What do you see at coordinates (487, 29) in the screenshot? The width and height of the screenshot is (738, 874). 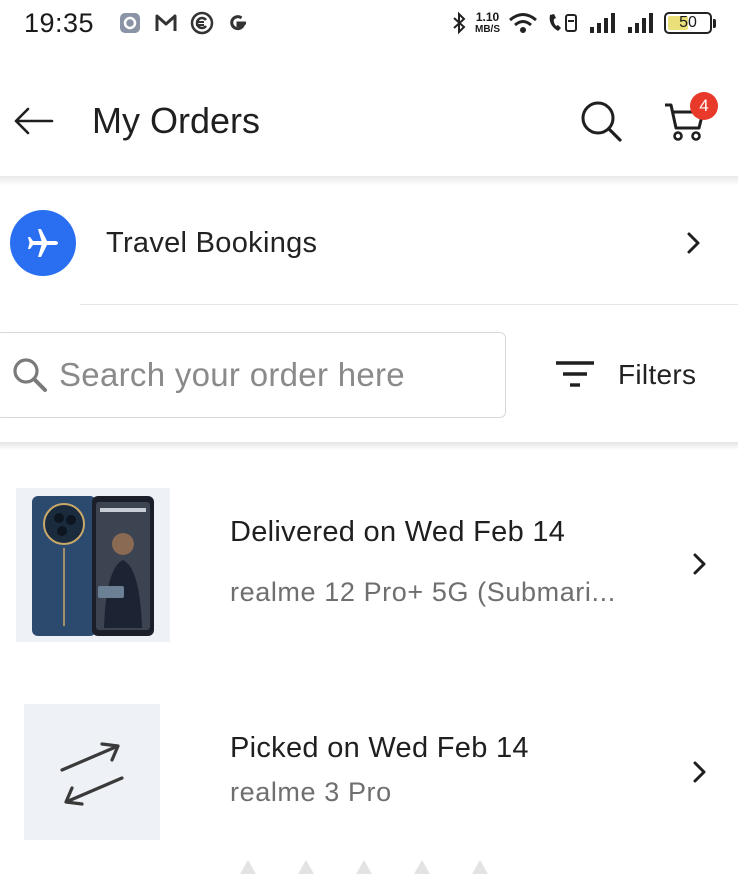 I see `network-speed-unit: MB/S` at bounding box center [487, 29].